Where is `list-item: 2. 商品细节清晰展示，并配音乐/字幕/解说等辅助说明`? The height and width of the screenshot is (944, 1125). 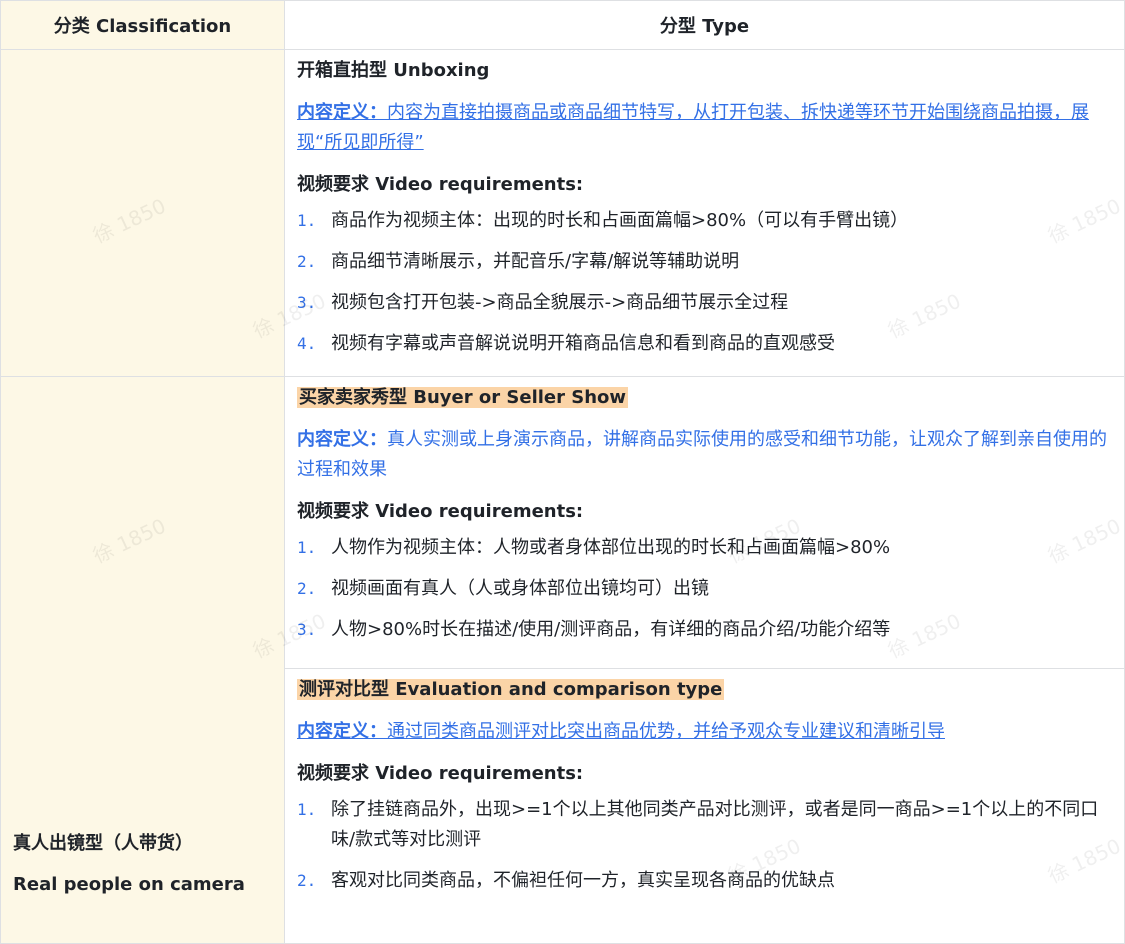 list-item: 2. 商品细节清晰展示，并配音乐/字幕/解说等辅助说明 is located at coordinates (704, 262).